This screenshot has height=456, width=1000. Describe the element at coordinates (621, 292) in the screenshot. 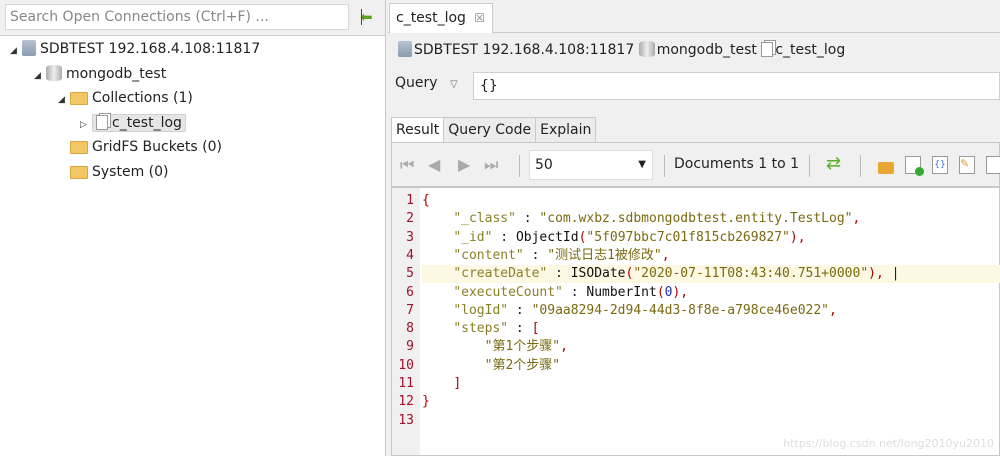

I see `code-token: NumberInt` at that location.